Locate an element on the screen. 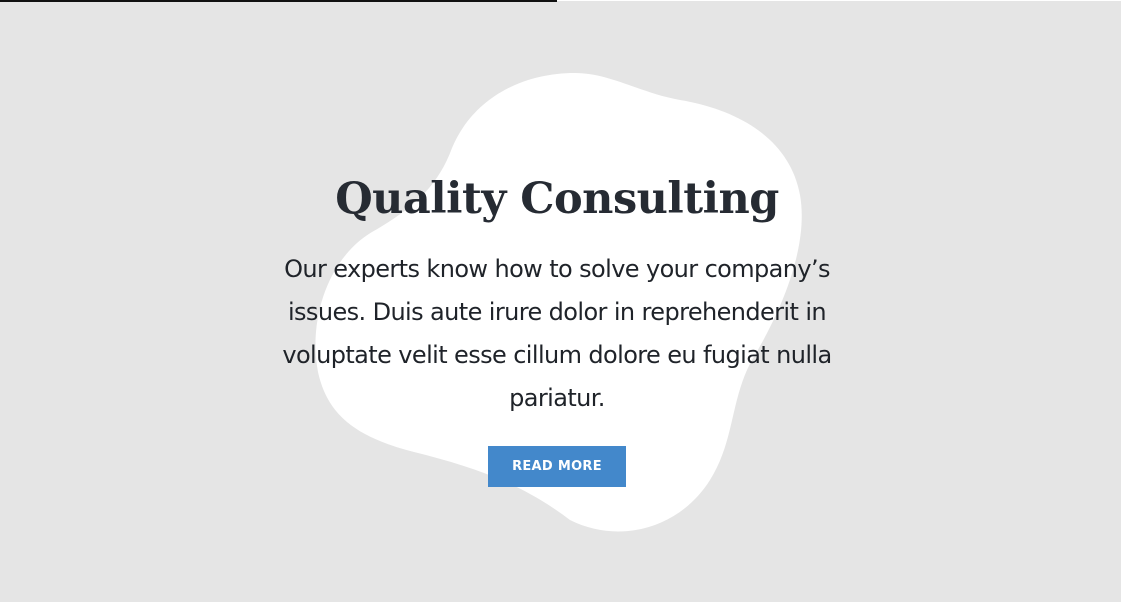  read-more-button: READ MORE is located at coordinates (557, 466).